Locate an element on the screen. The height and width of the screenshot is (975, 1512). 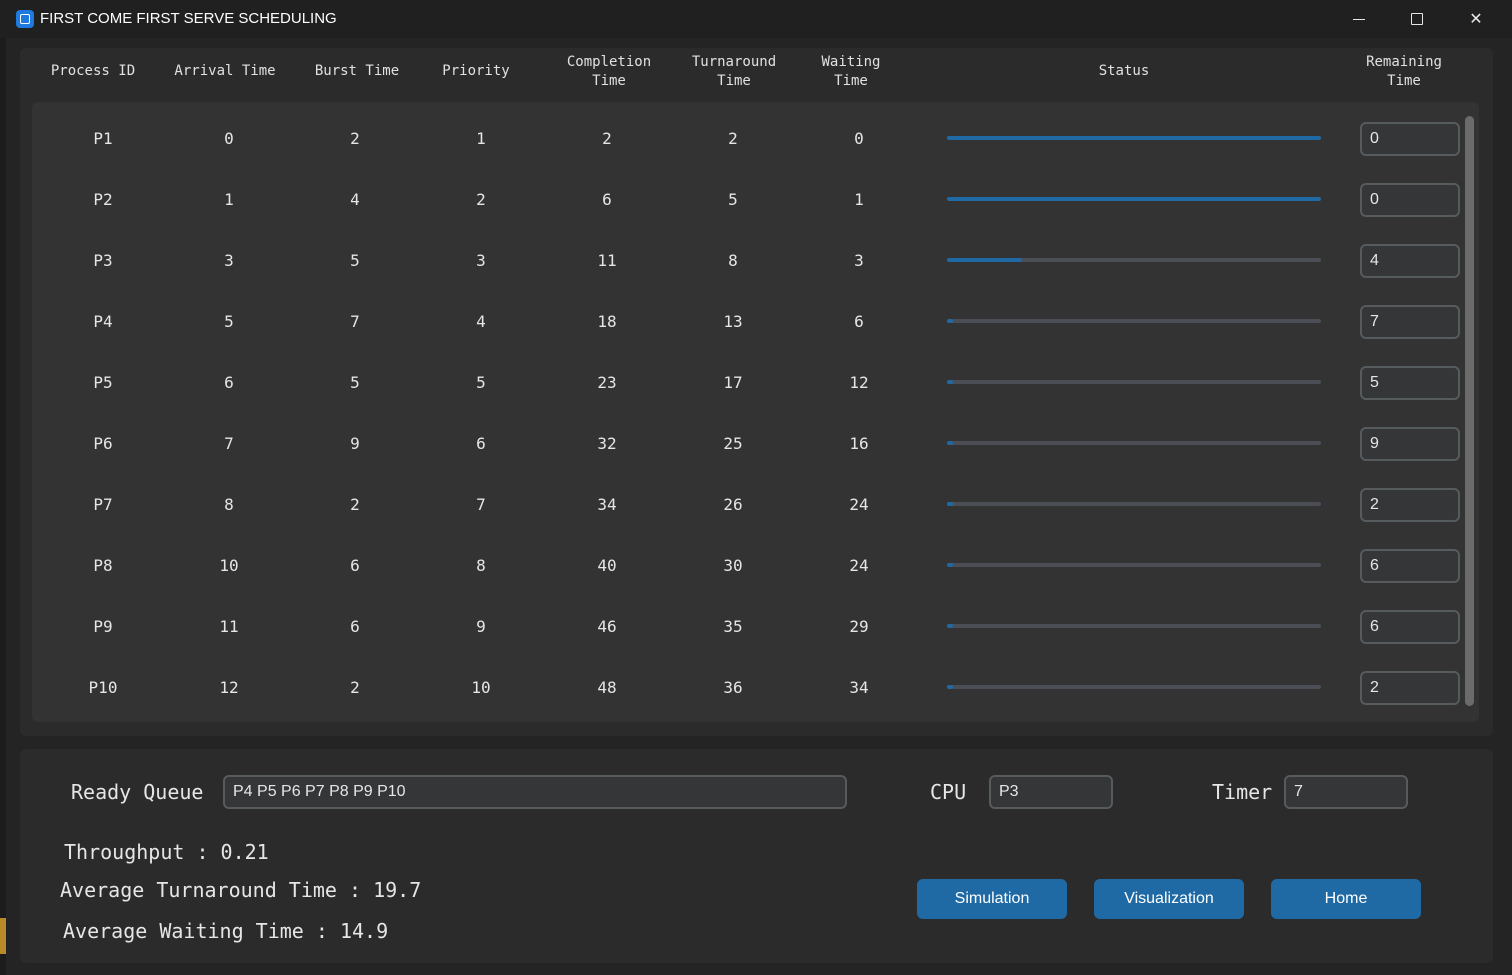
header-waiting-time: Waiting Time is located at coordinates (851, 72).